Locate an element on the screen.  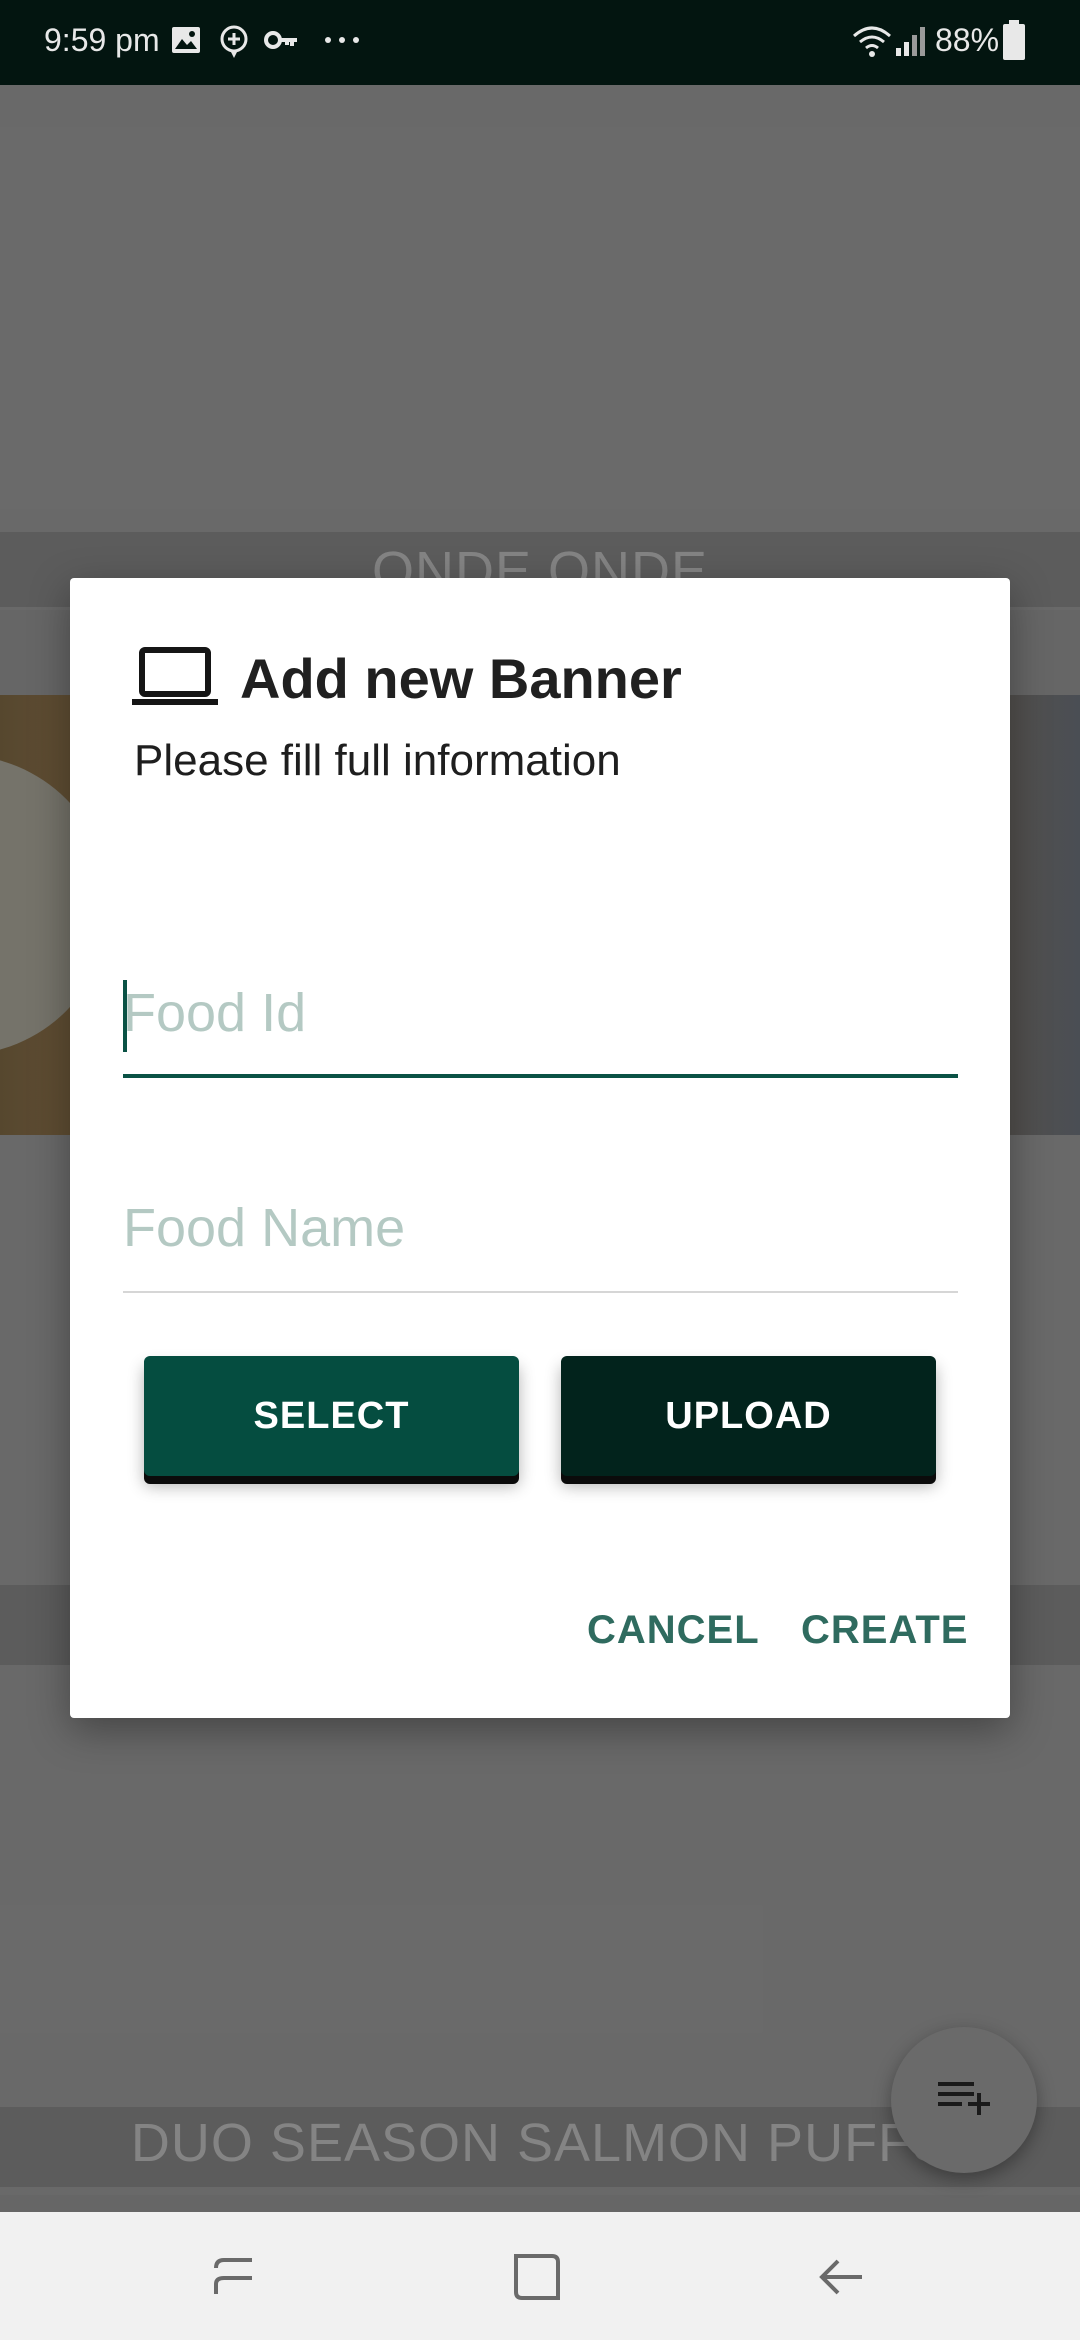
back-icon is located at coordinates (841, 2287).